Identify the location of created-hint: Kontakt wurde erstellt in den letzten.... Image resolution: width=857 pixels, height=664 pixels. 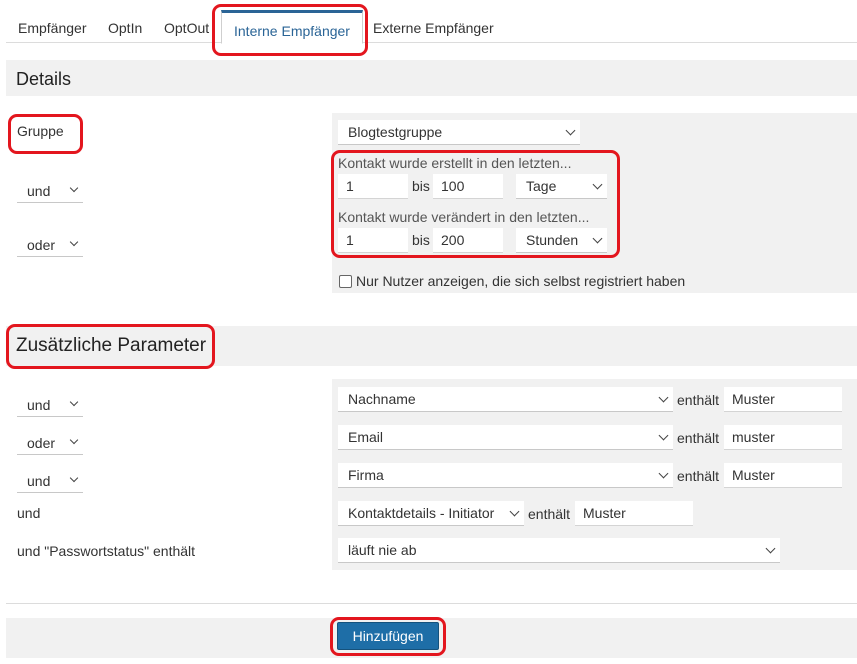
(455, 163).